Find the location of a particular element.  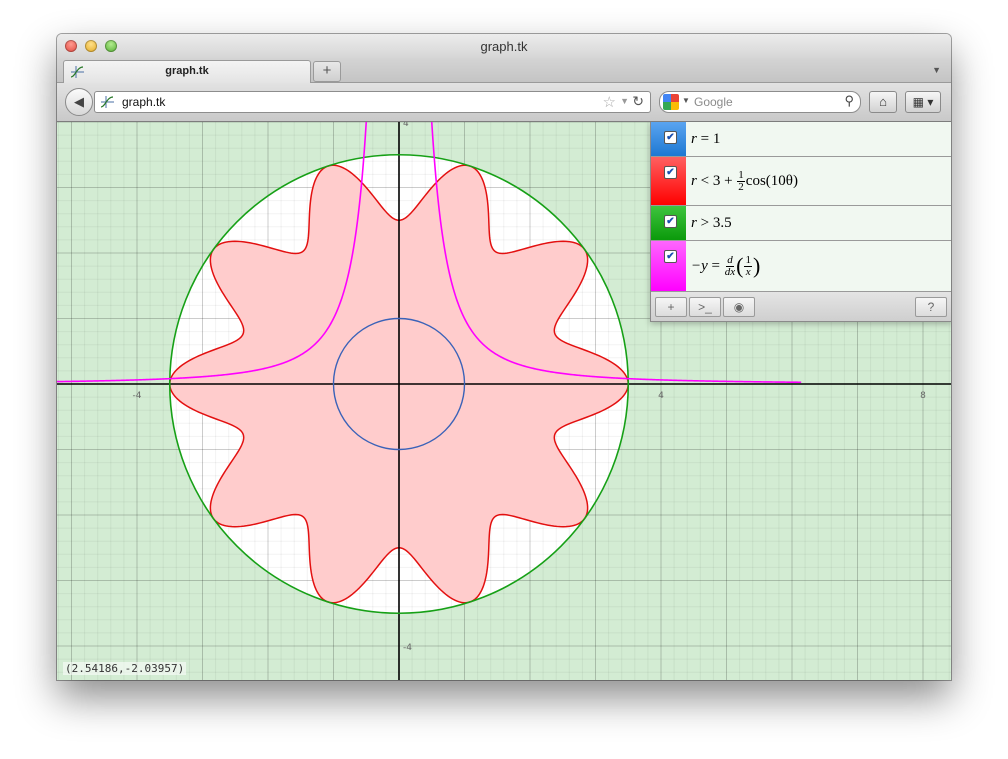

equation-row: ✔ r = 1 is located at coordinates (801, 139).